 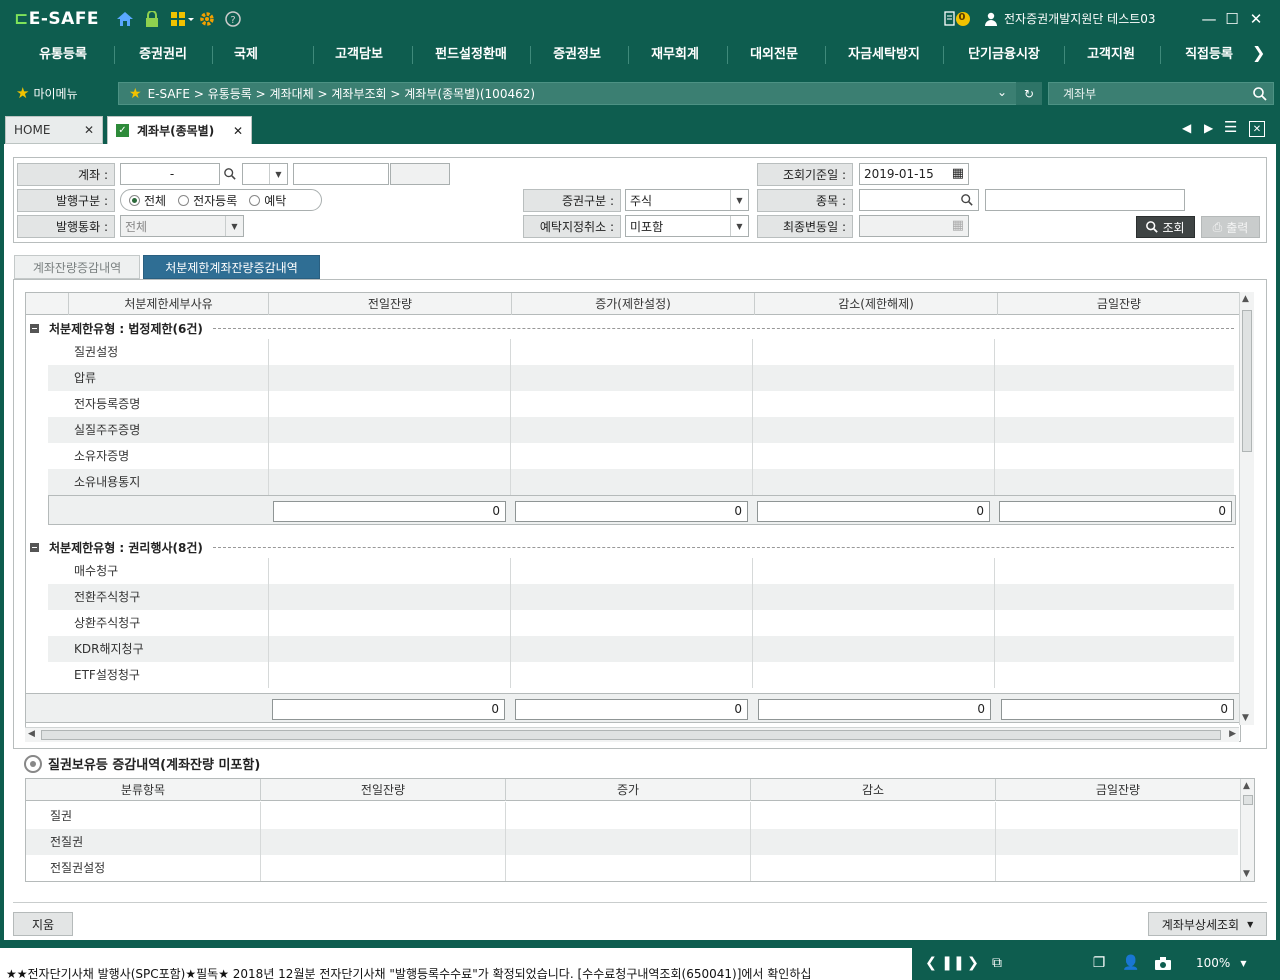 What do you see at coordinates (632, 842) in the screenshot?
I see `table-row: 전질권` at bounding box center [632, 842].